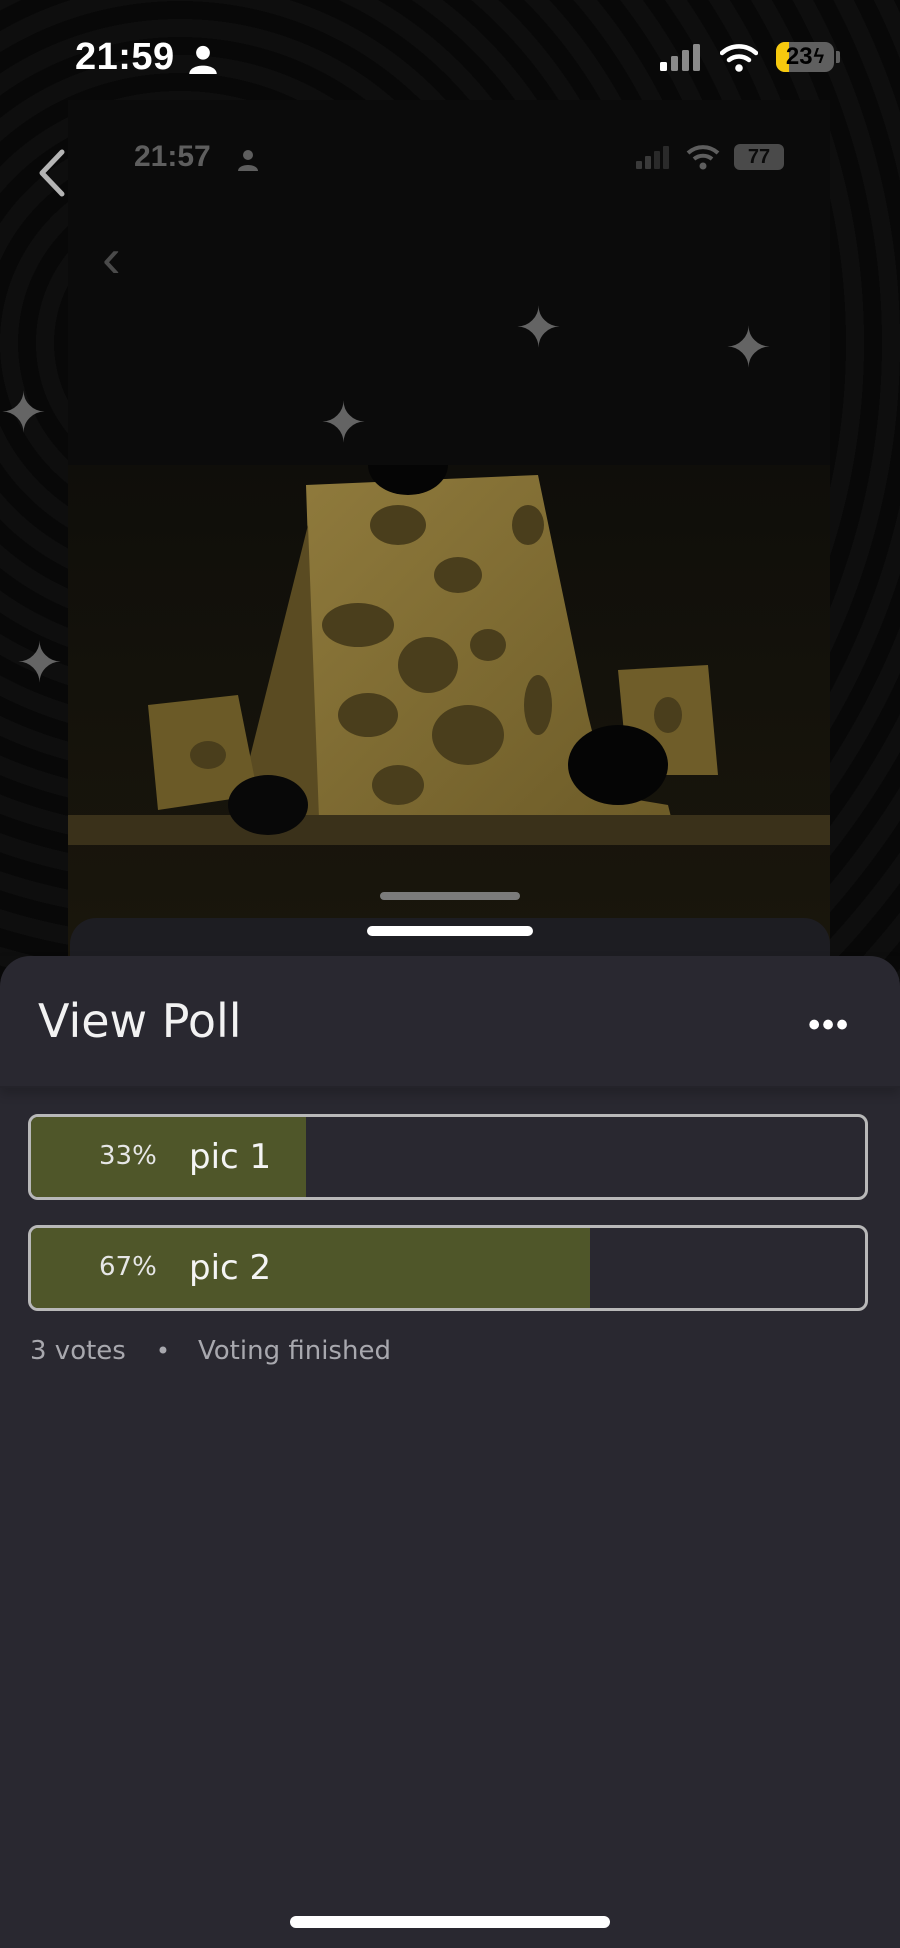  I want to click on more-options-button: •••, so click(829, 1025).